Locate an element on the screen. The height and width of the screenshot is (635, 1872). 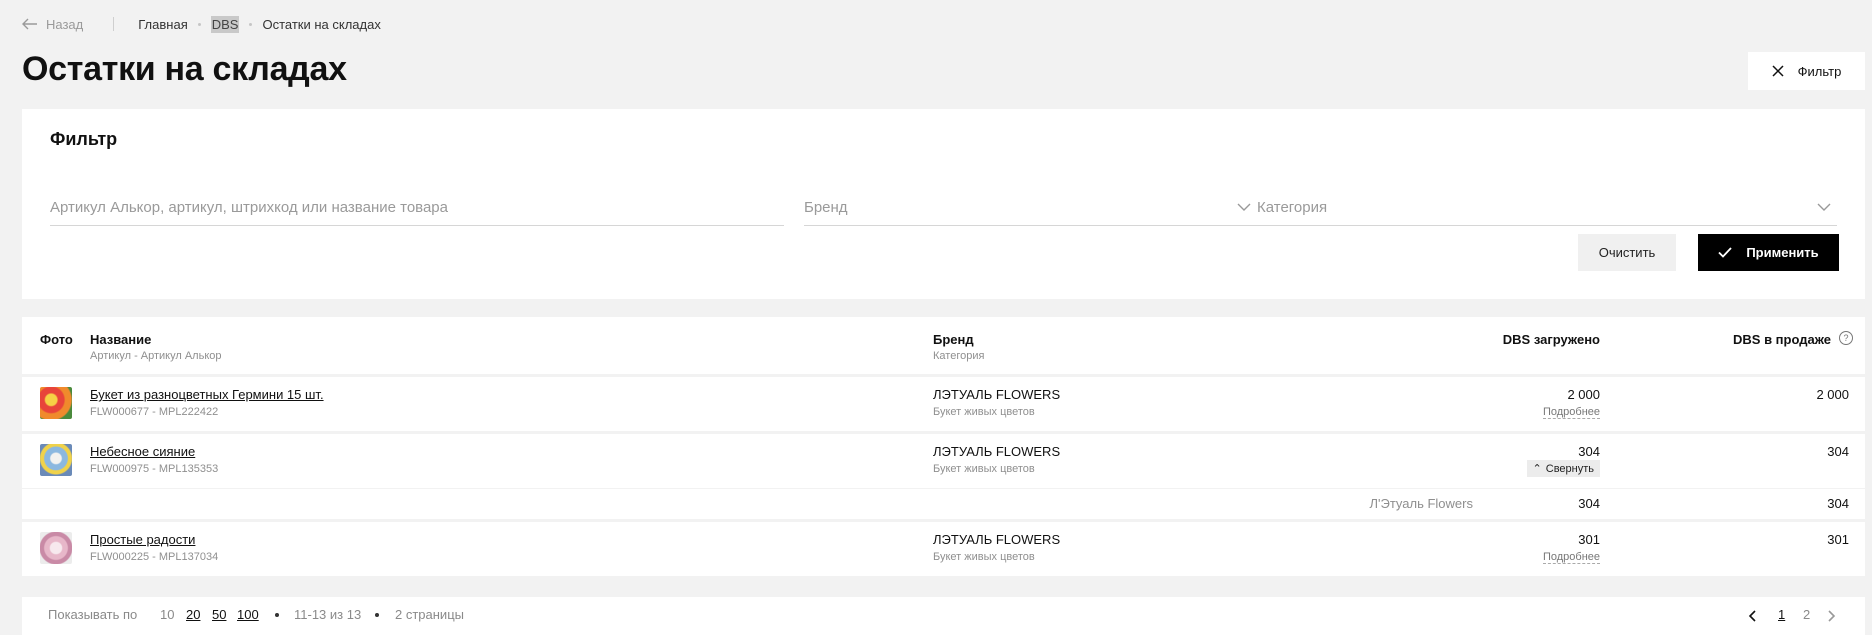
collapse-button: ⌃ Свернуть is located at coordinates (1563, 468).